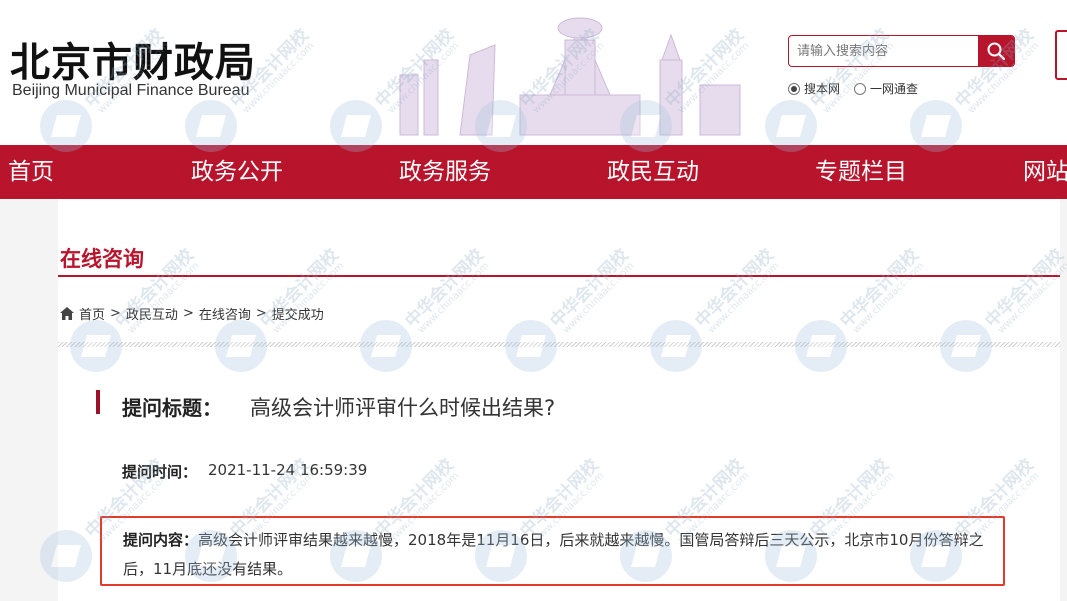 The height and width of the screenshot is (601, 1067). I want to click on radio-selected-icon, so click(794, 88).